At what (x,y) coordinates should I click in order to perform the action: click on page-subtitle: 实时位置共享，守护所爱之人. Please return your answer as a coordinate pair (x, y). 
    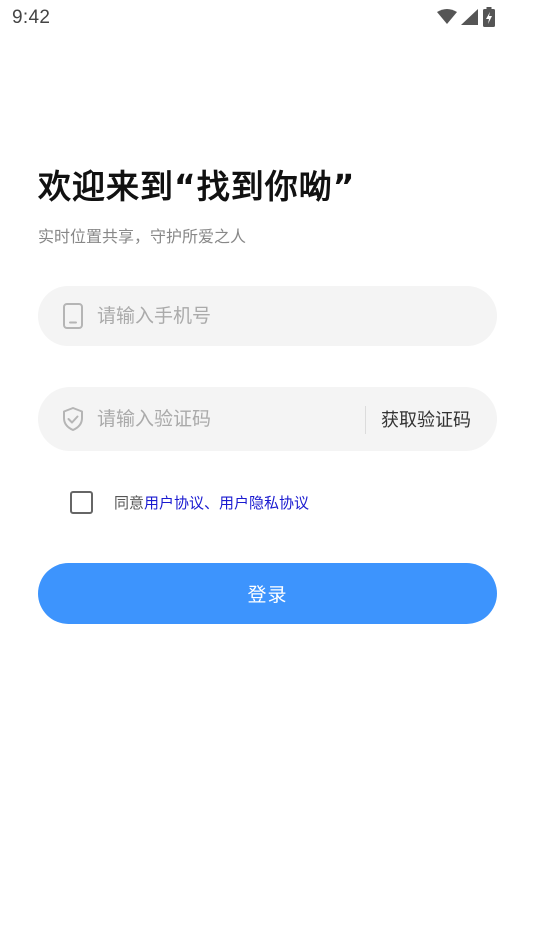
    Looking at the image, I should click on (142, 236).